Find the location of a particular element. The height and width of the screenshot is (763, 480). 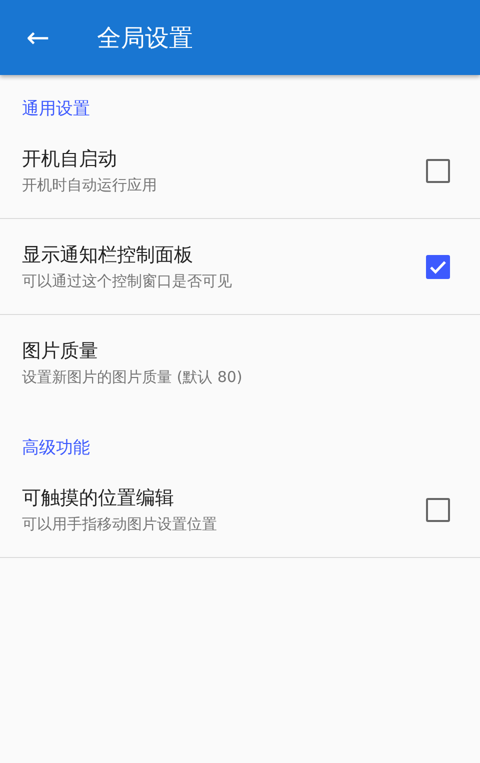

setting-title: 图片质量 is located at coordinates (60, 351).